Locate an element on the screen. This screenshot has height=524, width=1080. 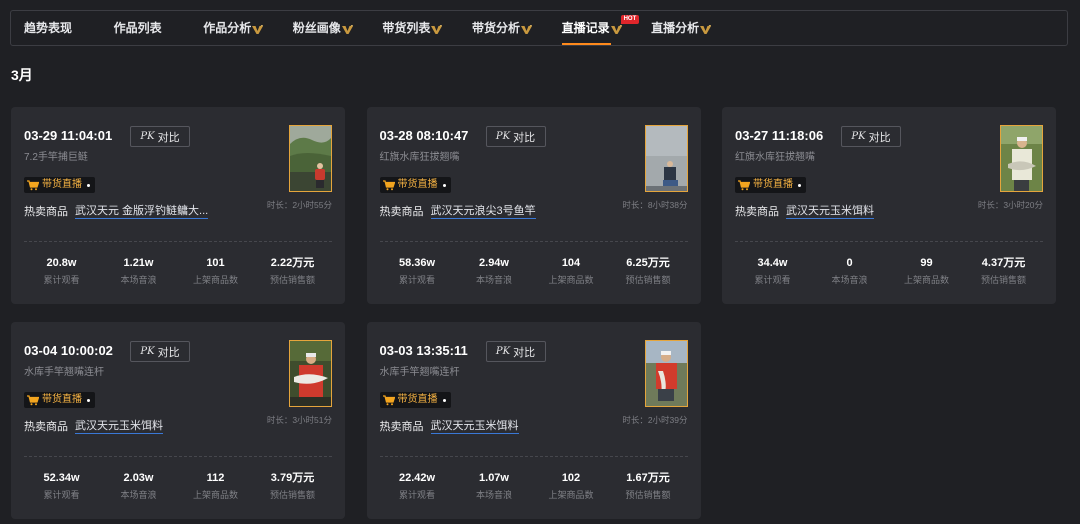
tab-works-analysis: 作品分析 is located at coordinates (248, 28).